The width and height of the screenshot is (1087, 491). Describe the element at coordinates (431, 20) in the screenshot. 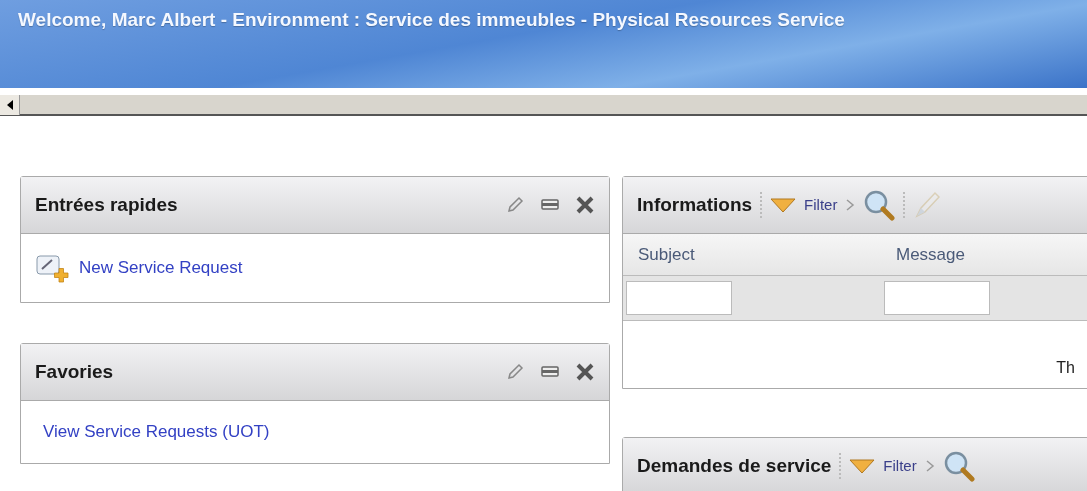

I see `window-title: Welcome, Marc Albert - Environment : Service des immeubles - Physical Resources Service` at that location.